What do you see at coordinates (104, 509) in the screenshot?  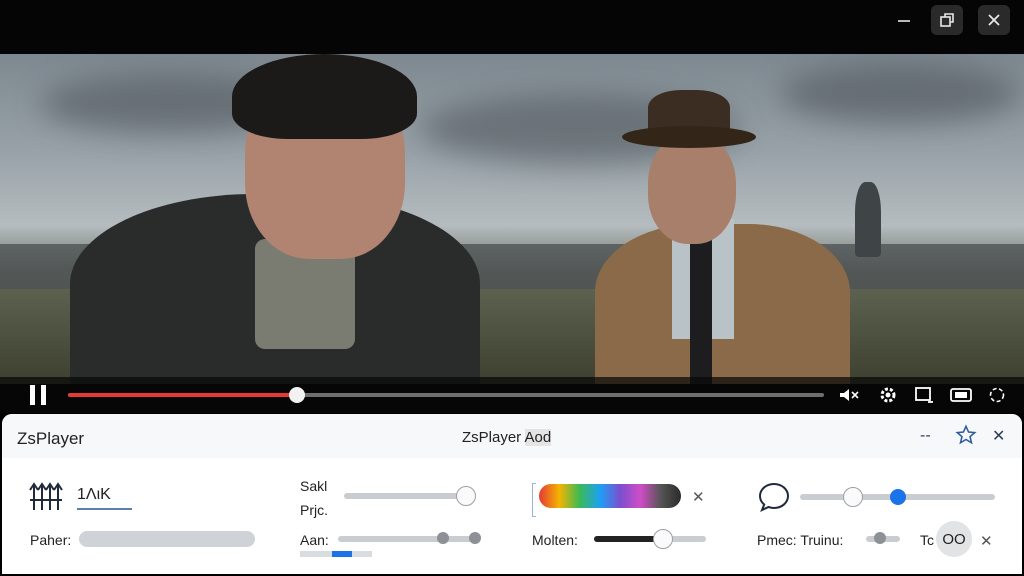 I see `equalizer-underline` at bounding box center [104, 509].